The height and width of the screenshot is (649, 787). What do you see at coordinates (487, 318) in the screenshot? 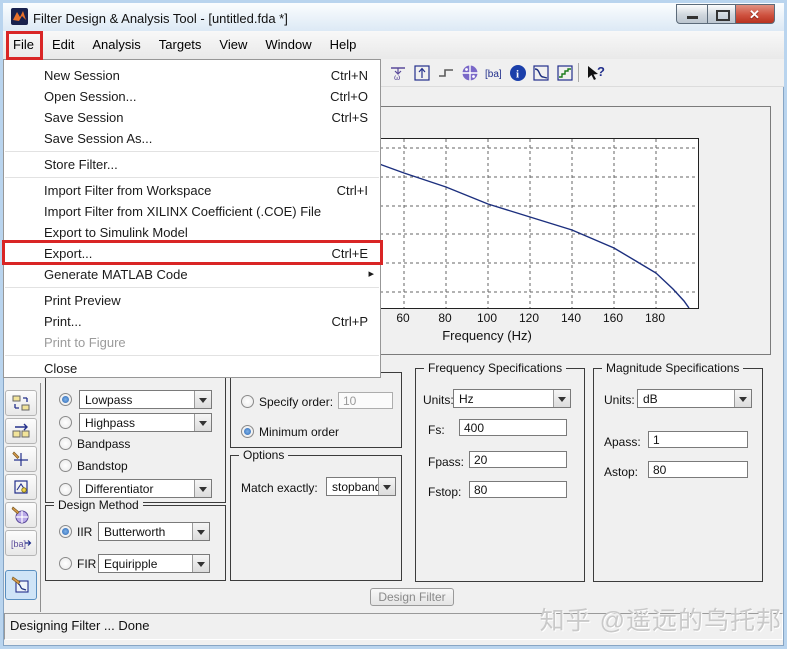
I see `x-tick-100: 100` at bounding box center [487, 318].